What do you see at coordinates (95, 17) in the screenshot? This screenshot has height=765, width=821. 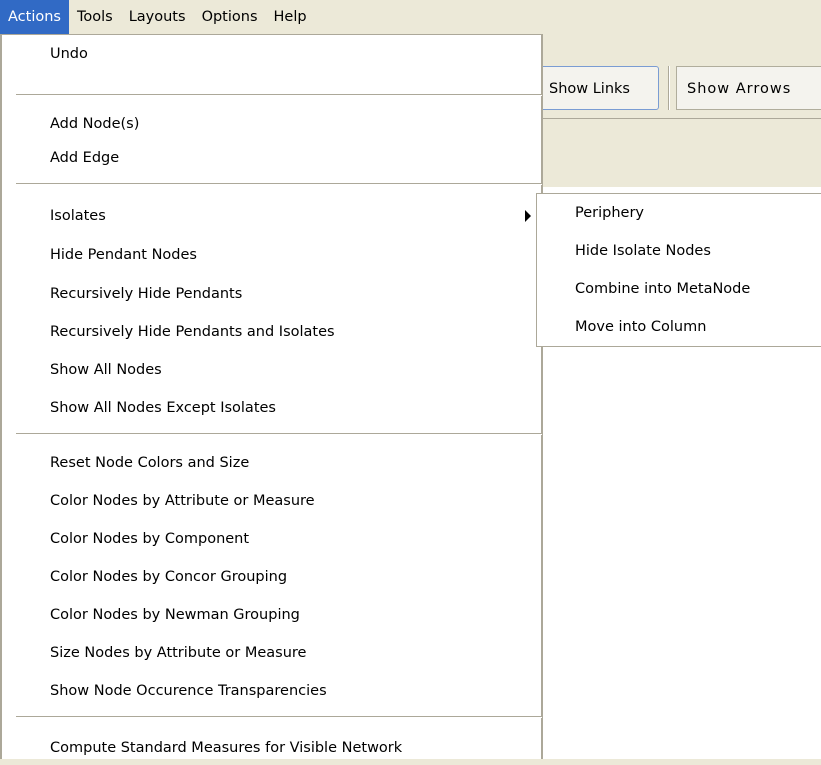 I see `menu-tools: Tools` at bounding box center [95, 17].